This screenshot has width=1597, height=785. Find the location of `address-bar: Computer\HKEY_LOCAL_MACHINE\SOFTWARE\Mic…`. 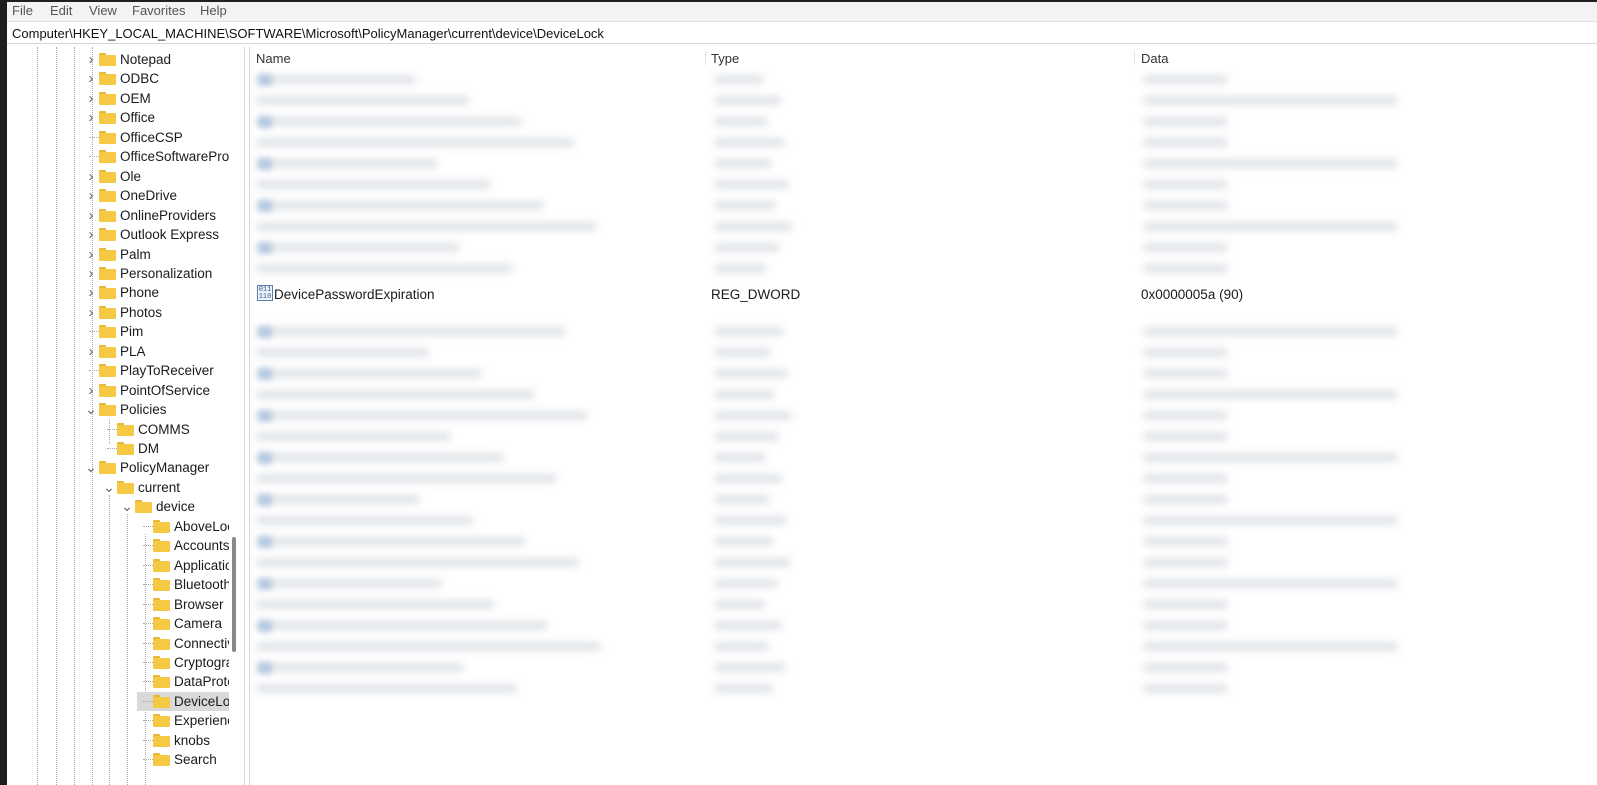

address-bar: Computer\HKEY_LOCAL_MACHINE\SOFTWARE\Mic… is located at coordinates (802, 33).